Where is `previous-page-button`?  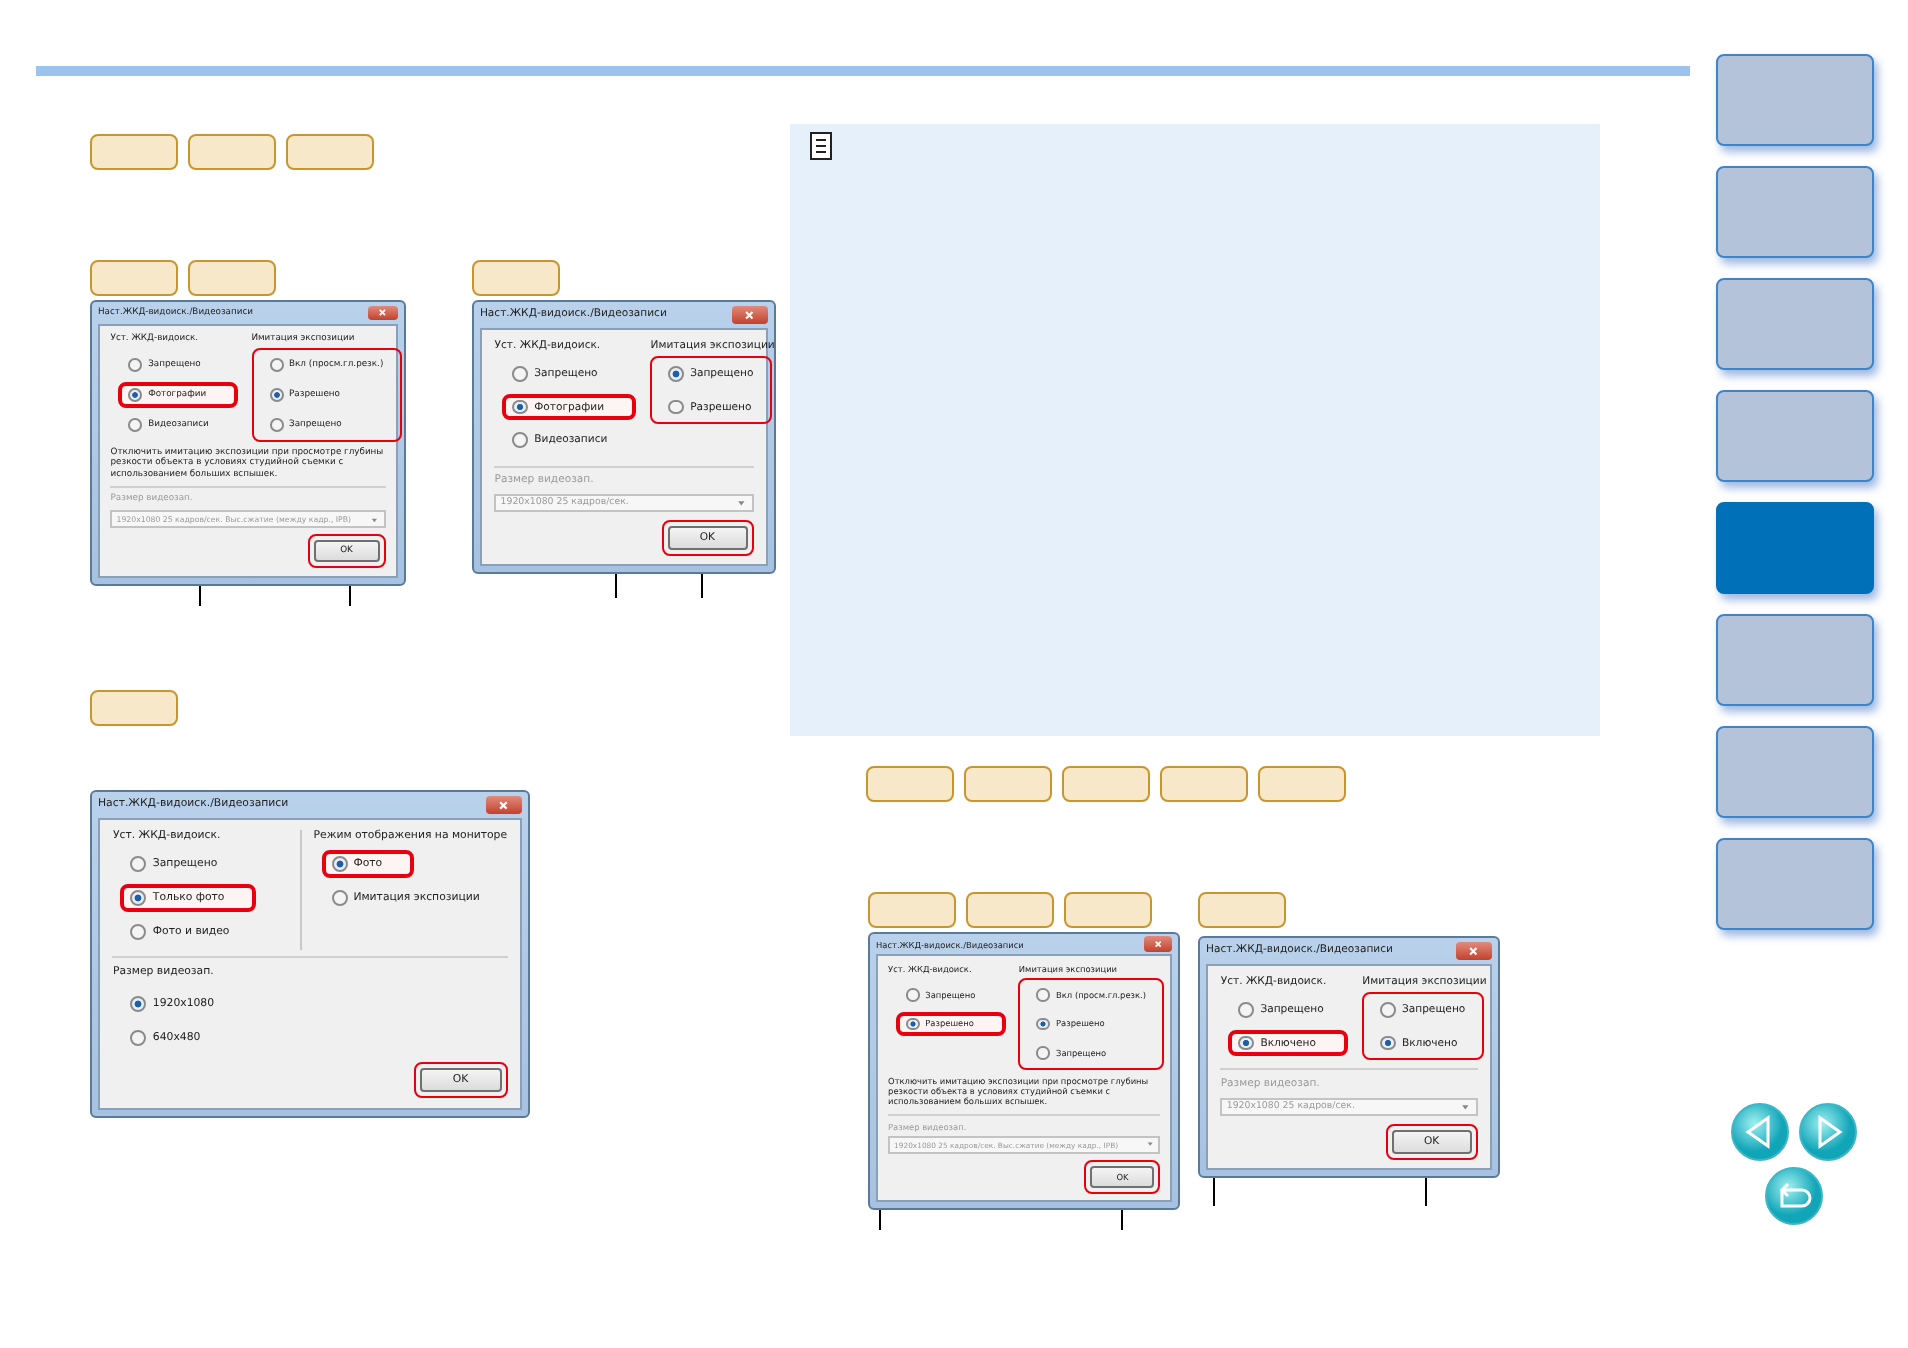
previous-page-button is located at coordinates (1760, 1132).